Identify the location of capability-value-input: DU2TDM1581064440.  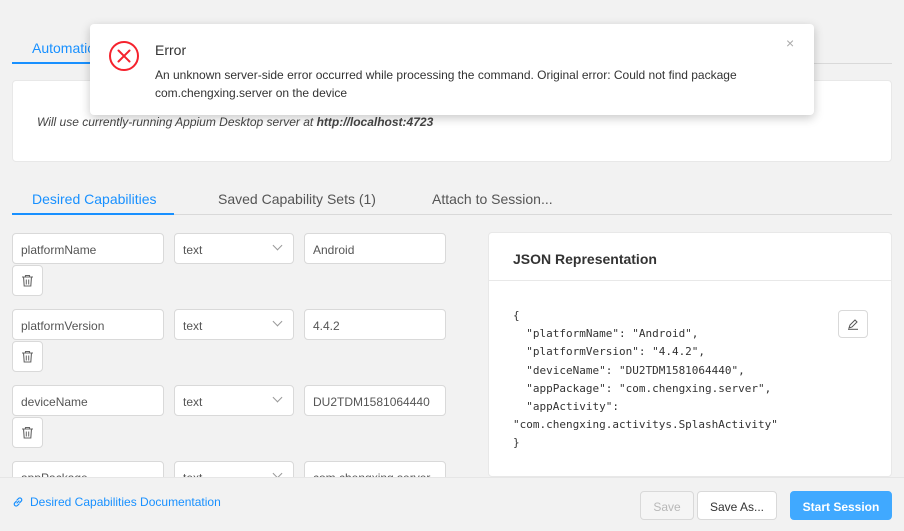
(375, 400).